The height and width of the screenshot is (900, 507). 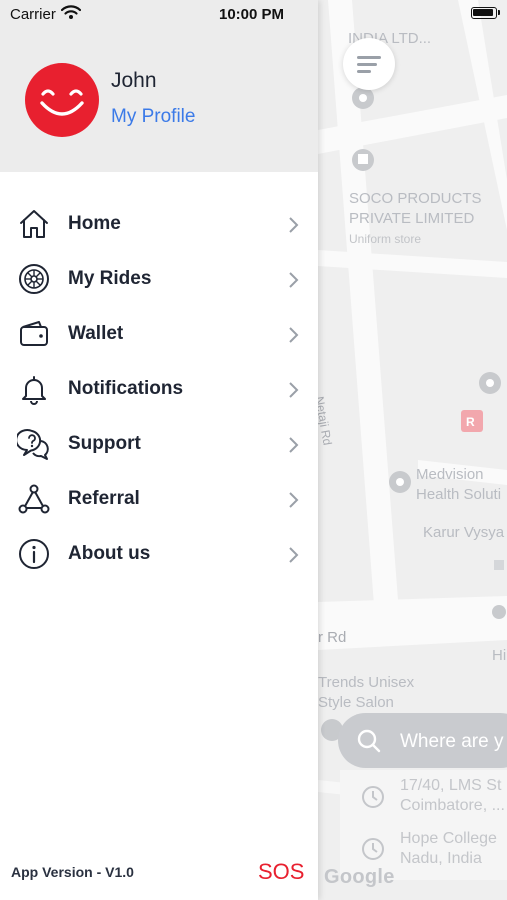 I want to click on smiley-face-icon, so click(x=62, y=102).